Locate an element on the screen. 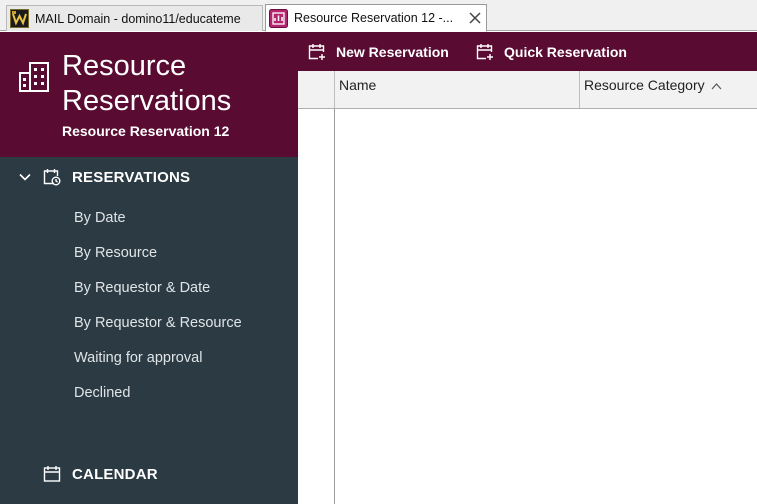  nav-item-by-date: By Date is located at coordinates (100, 218).